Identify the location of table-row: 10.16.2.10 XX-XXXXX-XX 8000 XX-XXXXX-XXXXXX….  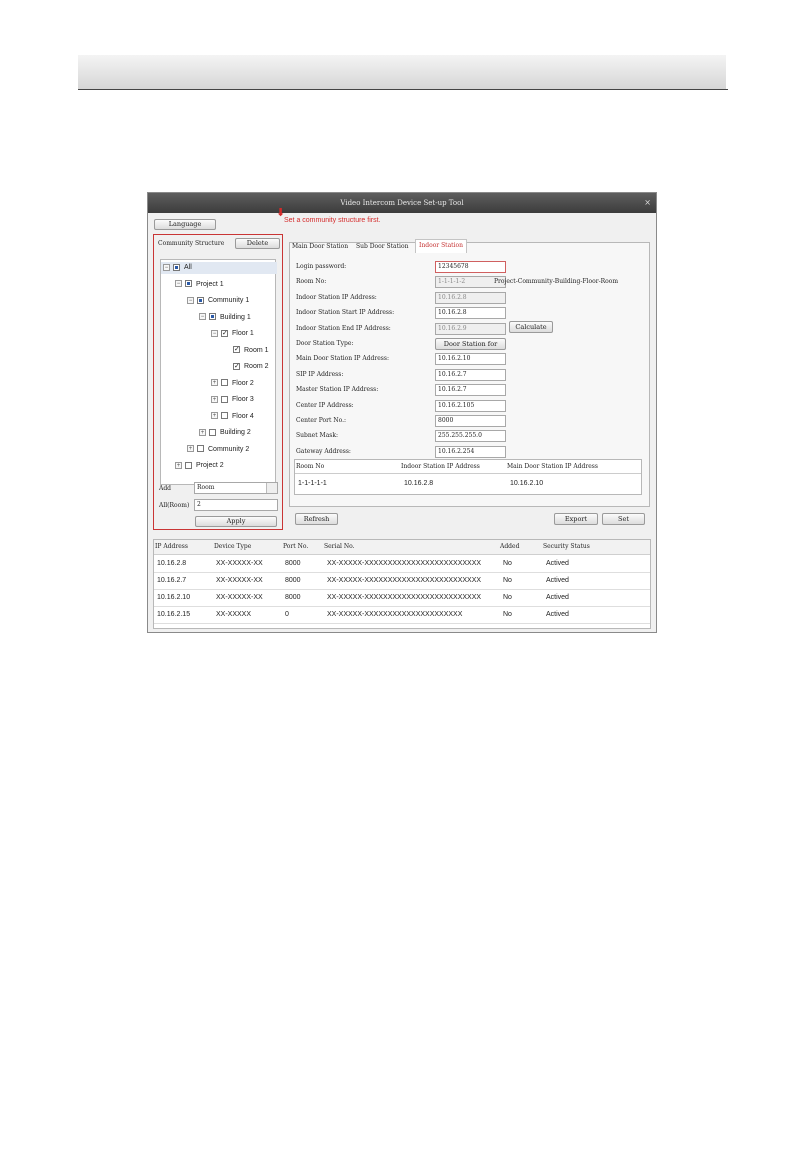
(402, 598).